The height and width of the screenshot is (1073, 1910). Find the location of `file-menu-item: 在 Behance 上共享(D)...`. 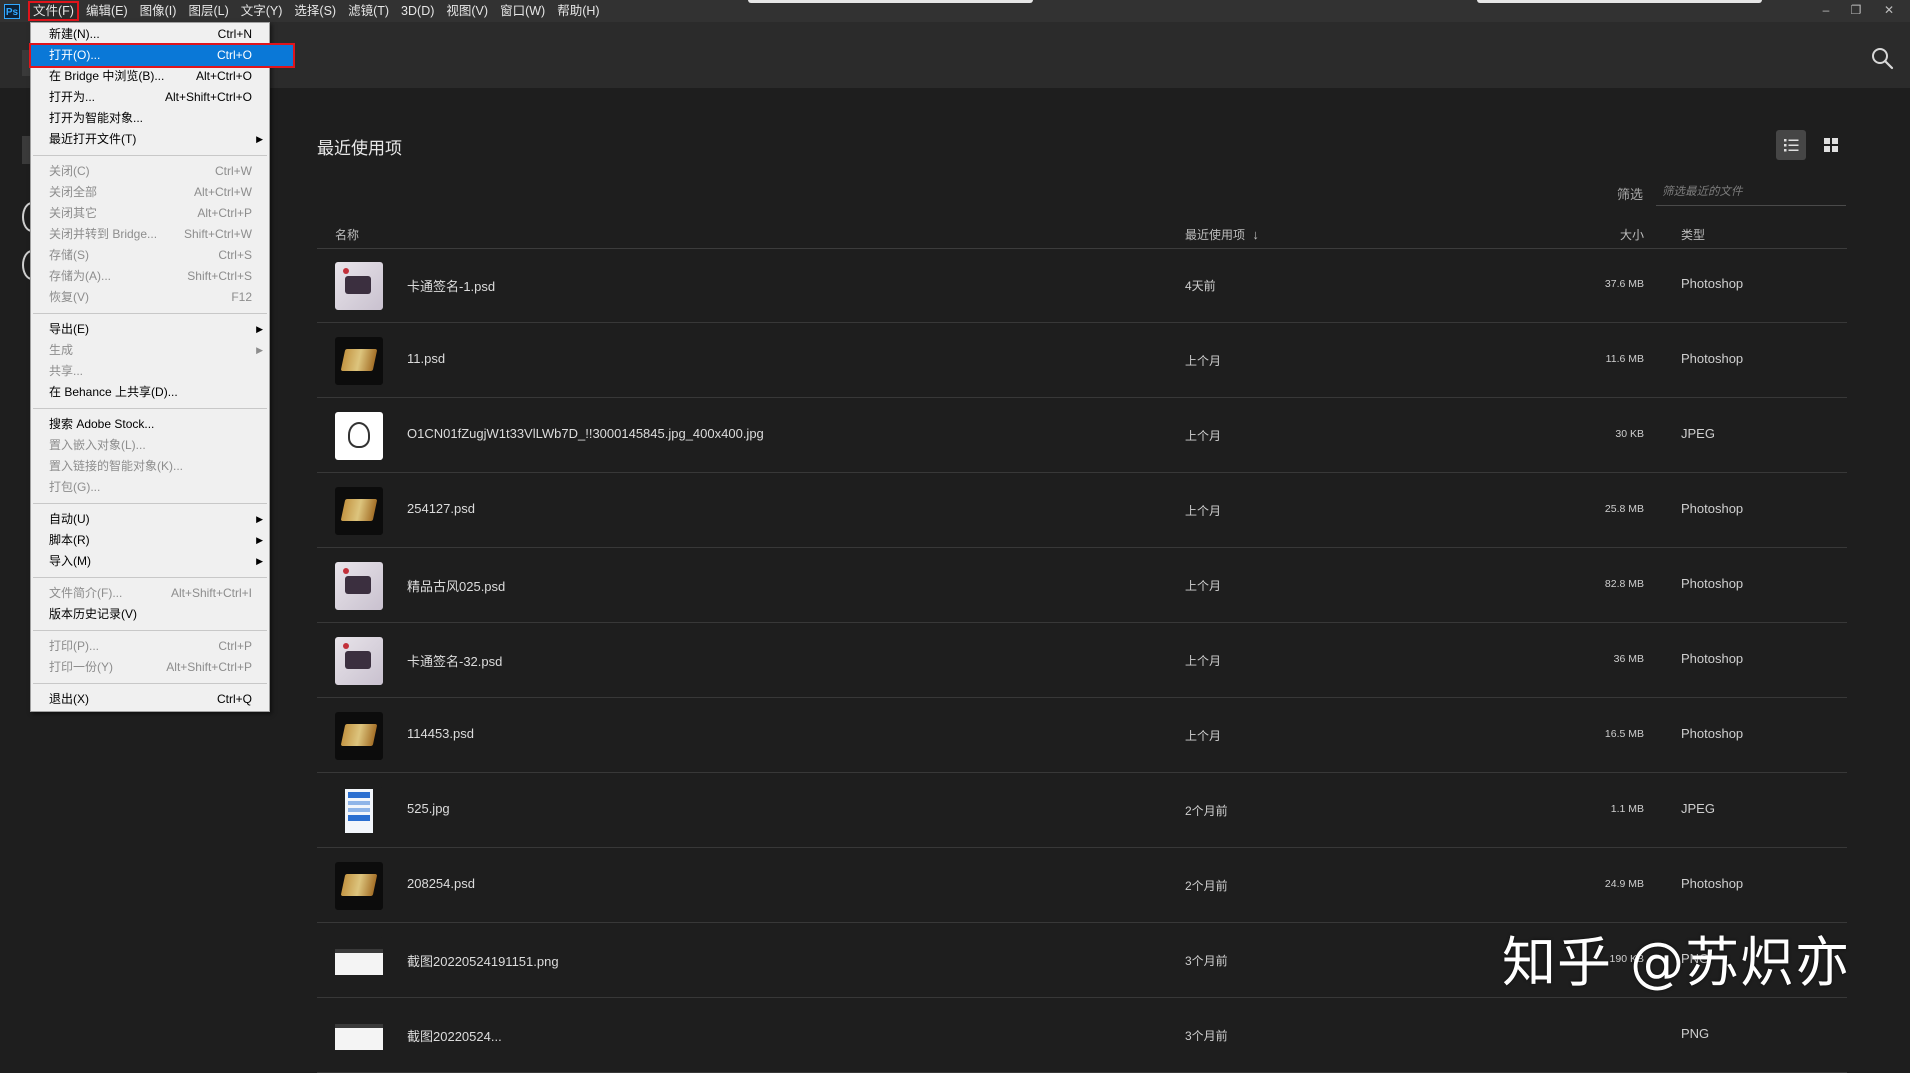

file-menu-item: 在 Behance 上共享(D)... is located at coordinates (150, 392).